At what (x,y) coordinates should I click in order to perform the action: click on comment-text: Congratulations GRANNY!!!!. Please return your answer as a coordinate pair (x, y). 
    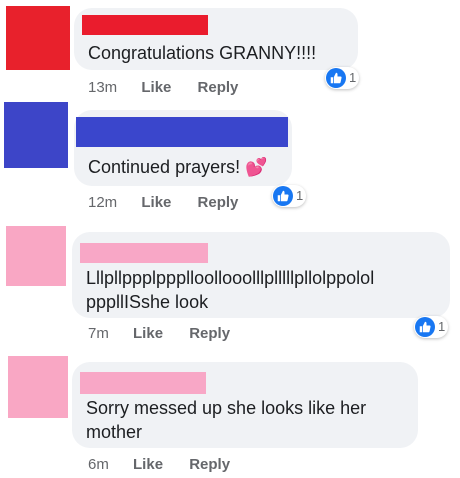
    Looking at the image, I should click on (202, 53).